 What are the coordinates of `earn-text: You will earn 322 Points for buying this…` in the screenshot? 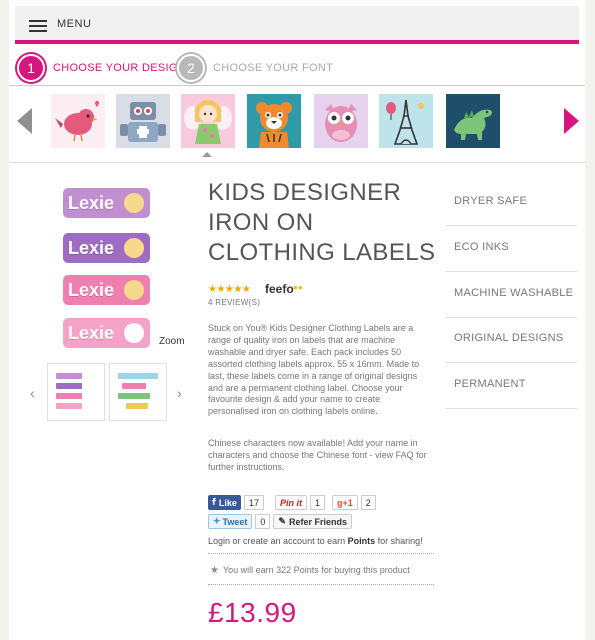 It's located at (316, 570).